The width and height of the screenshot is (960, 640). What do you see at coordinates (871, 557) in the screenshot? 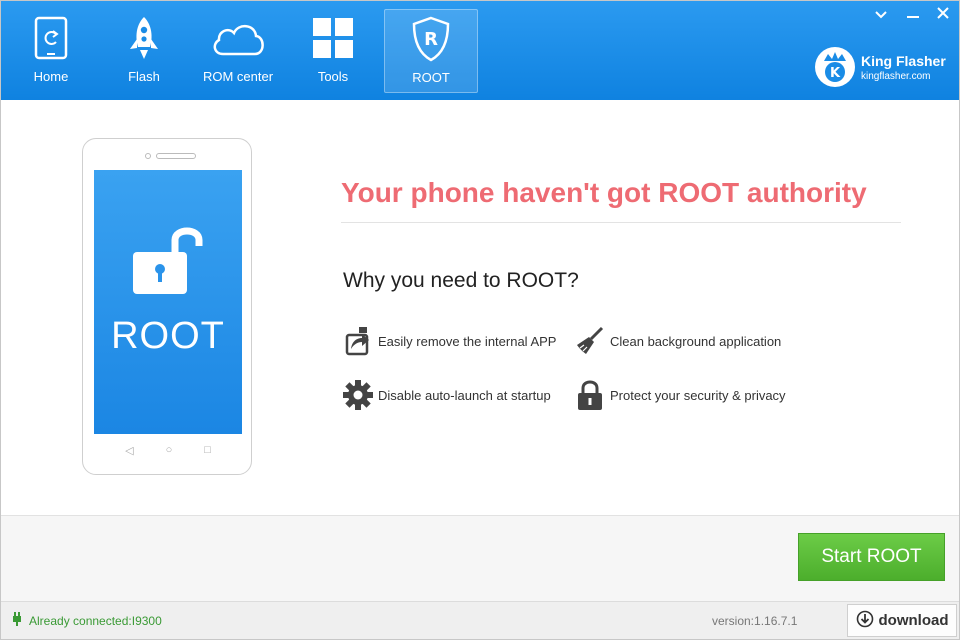
I see `start-root-button: Start ROOT` at bounding box center [871, 557].